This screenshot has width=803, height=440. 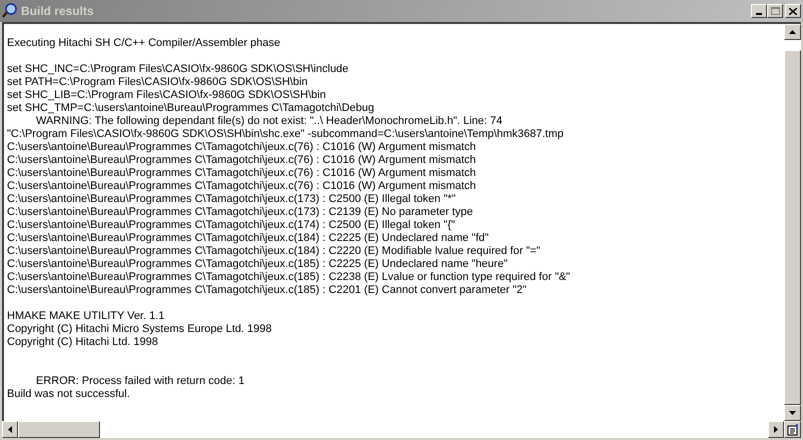 I want to click on document-icon, so click(x=792, y=430).